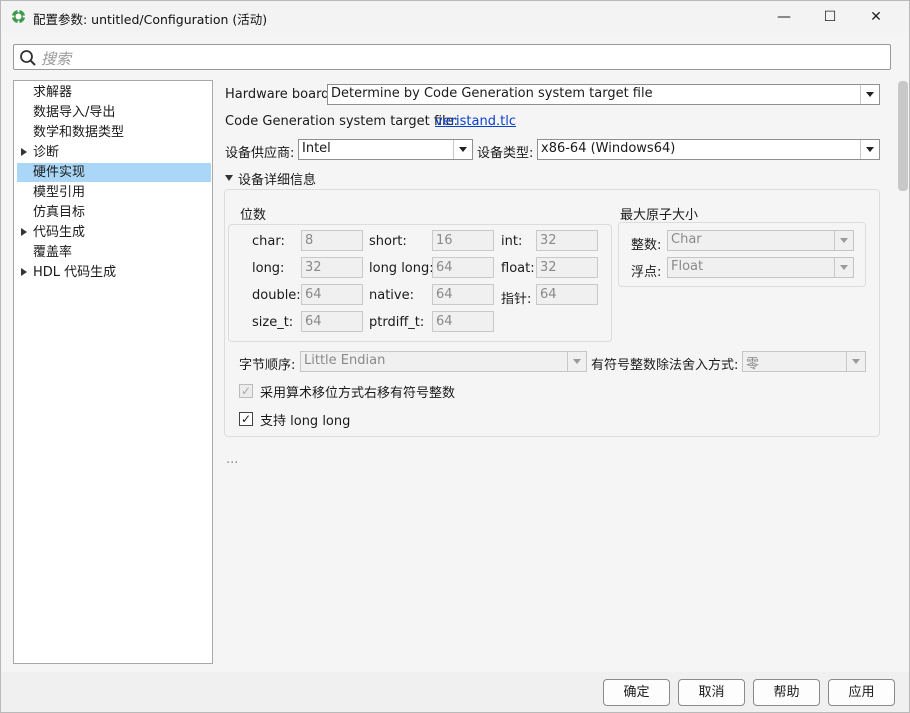 Image resolution: width=910 pixels, height=713 pixels. I want to click on device-details-toggle: 设备详细信息, so click(271, 179).